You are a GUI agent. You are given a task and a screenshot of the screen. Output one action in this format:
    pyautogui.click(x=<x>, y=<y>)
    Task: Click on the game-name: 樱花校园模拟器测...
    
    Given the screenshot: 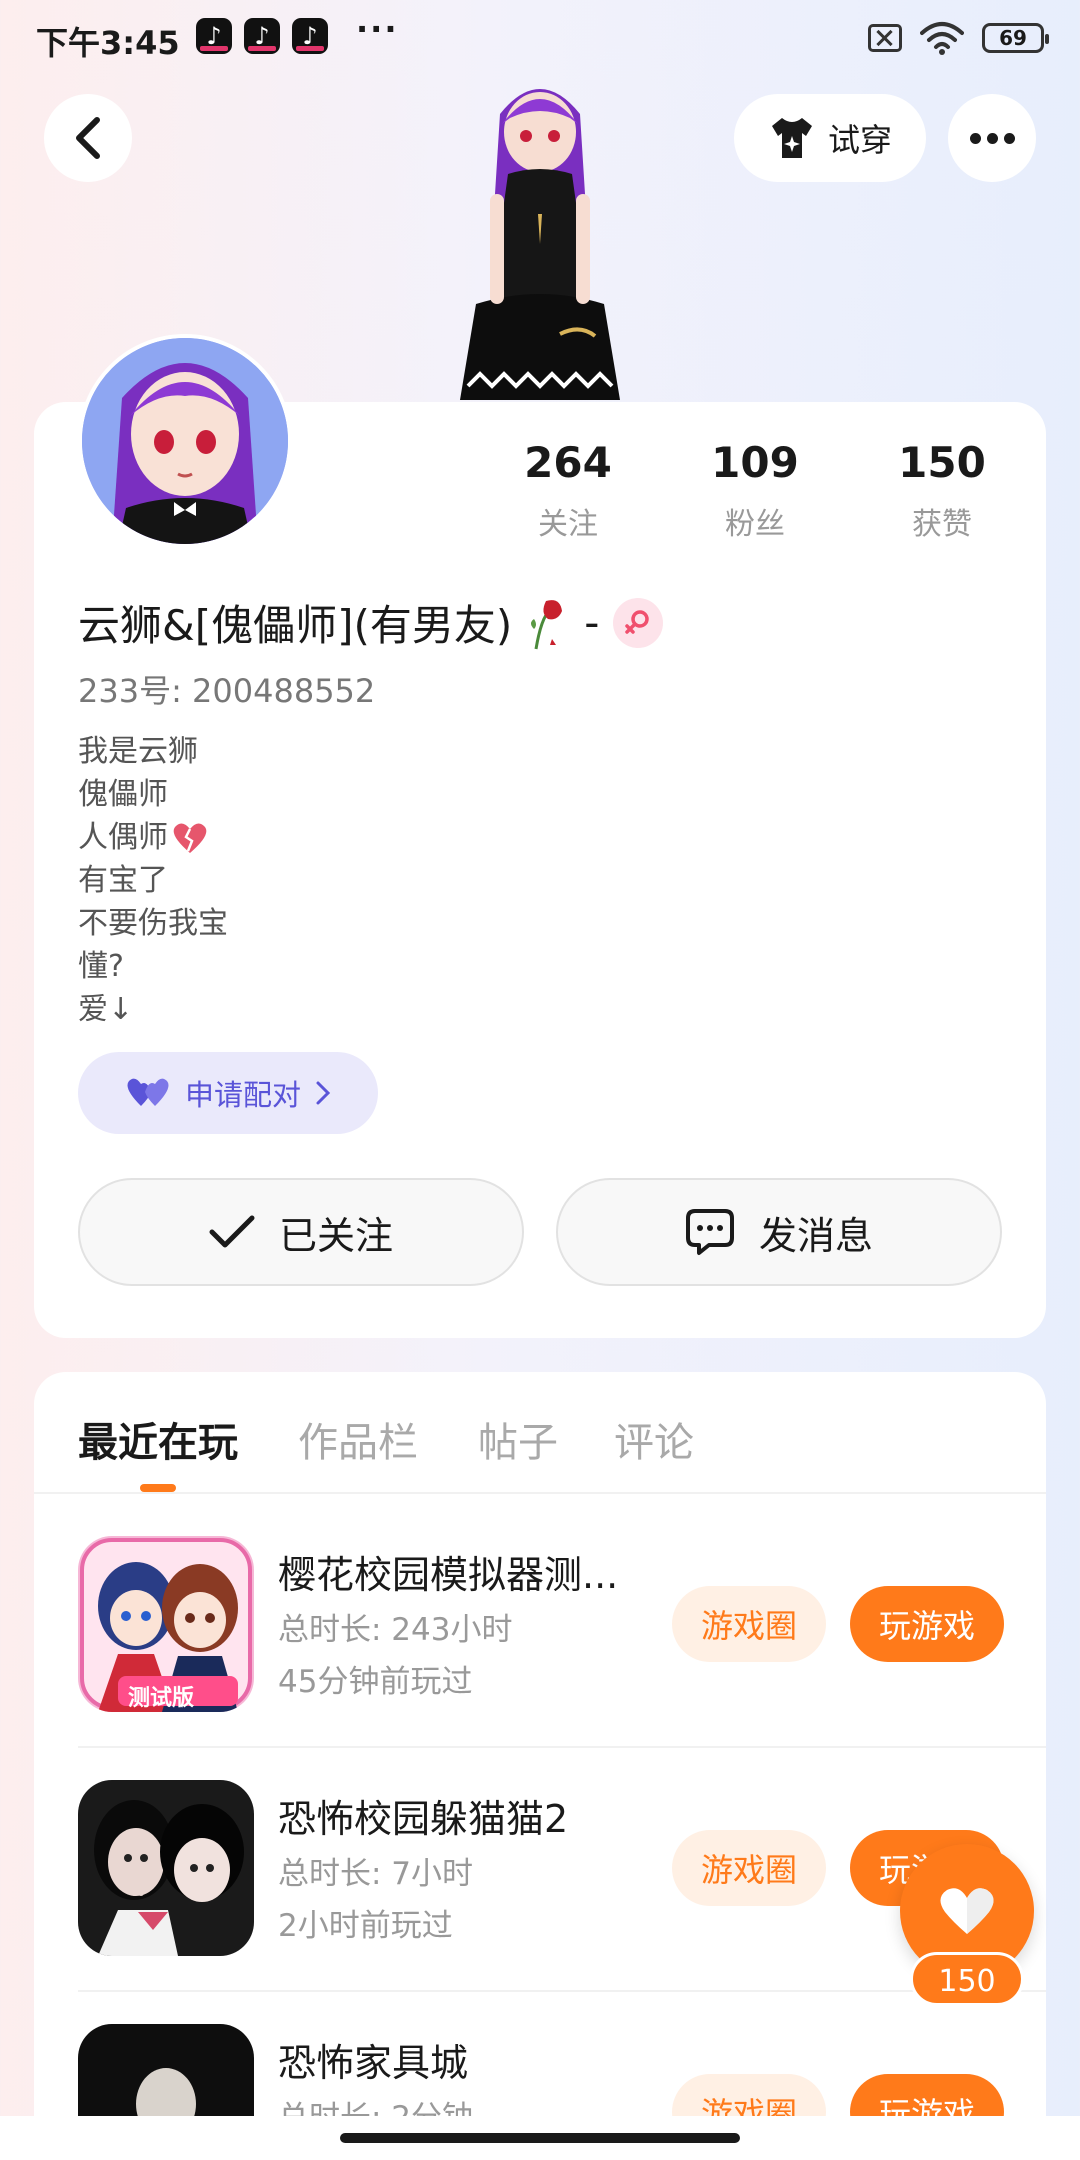 What is the action you would take?
    pyautogui.click(x=448, y=1575)
    